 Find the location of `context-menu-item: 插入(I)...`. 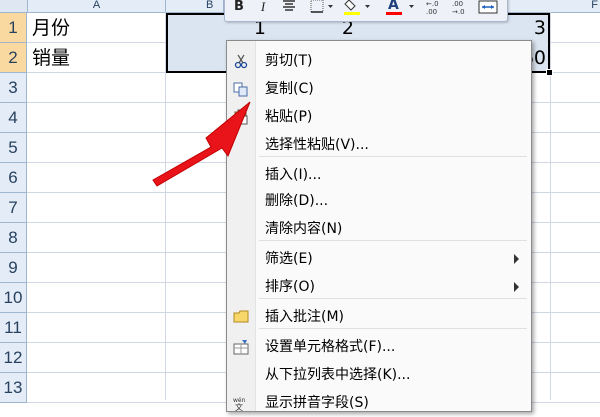

context-menu-item: 插入(I)... is located at coordinates (379, 175).